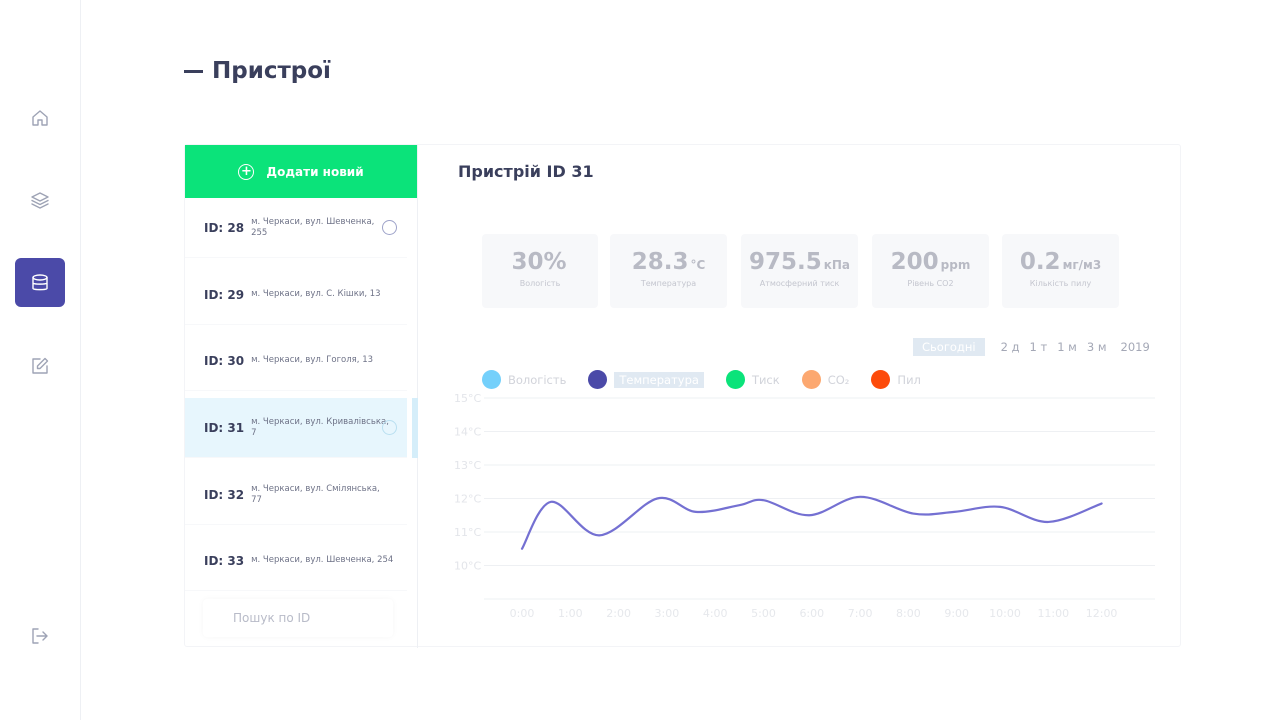 Image resolution: width=1280 pixels, height=720 pixels. I want to click on x-tick-label: 12:00, so click(1102, 613).